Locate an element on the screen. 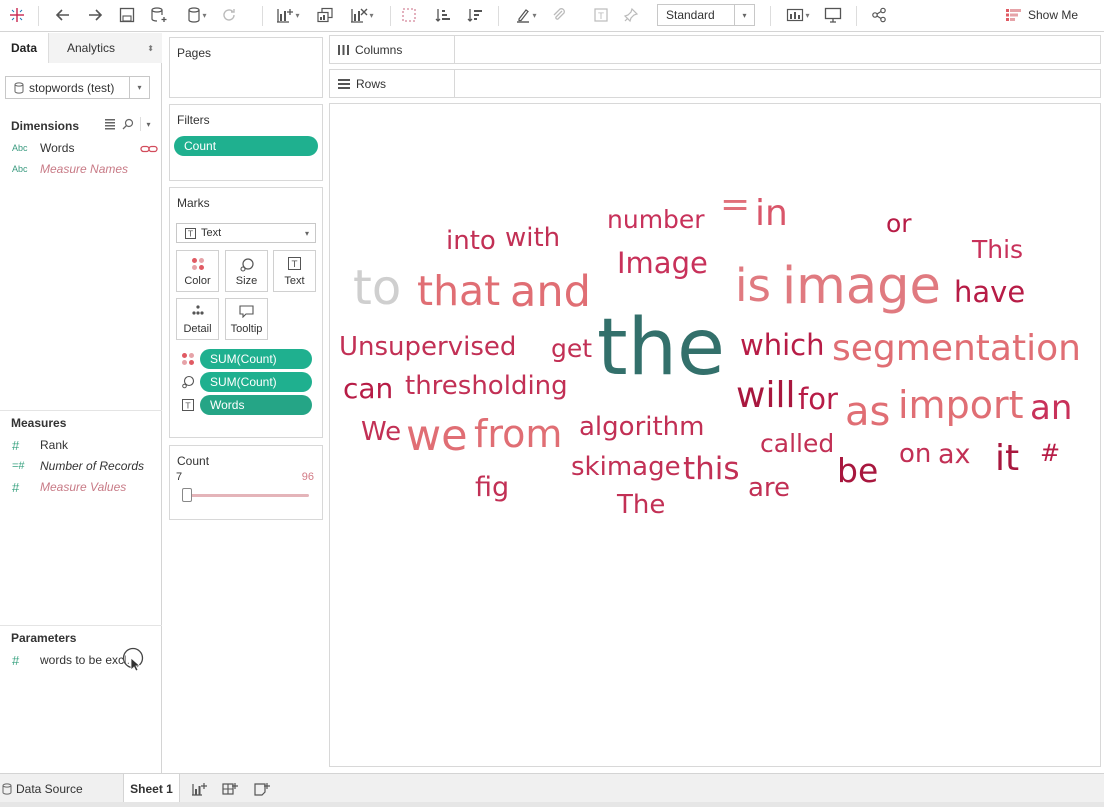 This screenshot has height=807, width=1104. word-ax: ax is located at coordinates (954, 454).